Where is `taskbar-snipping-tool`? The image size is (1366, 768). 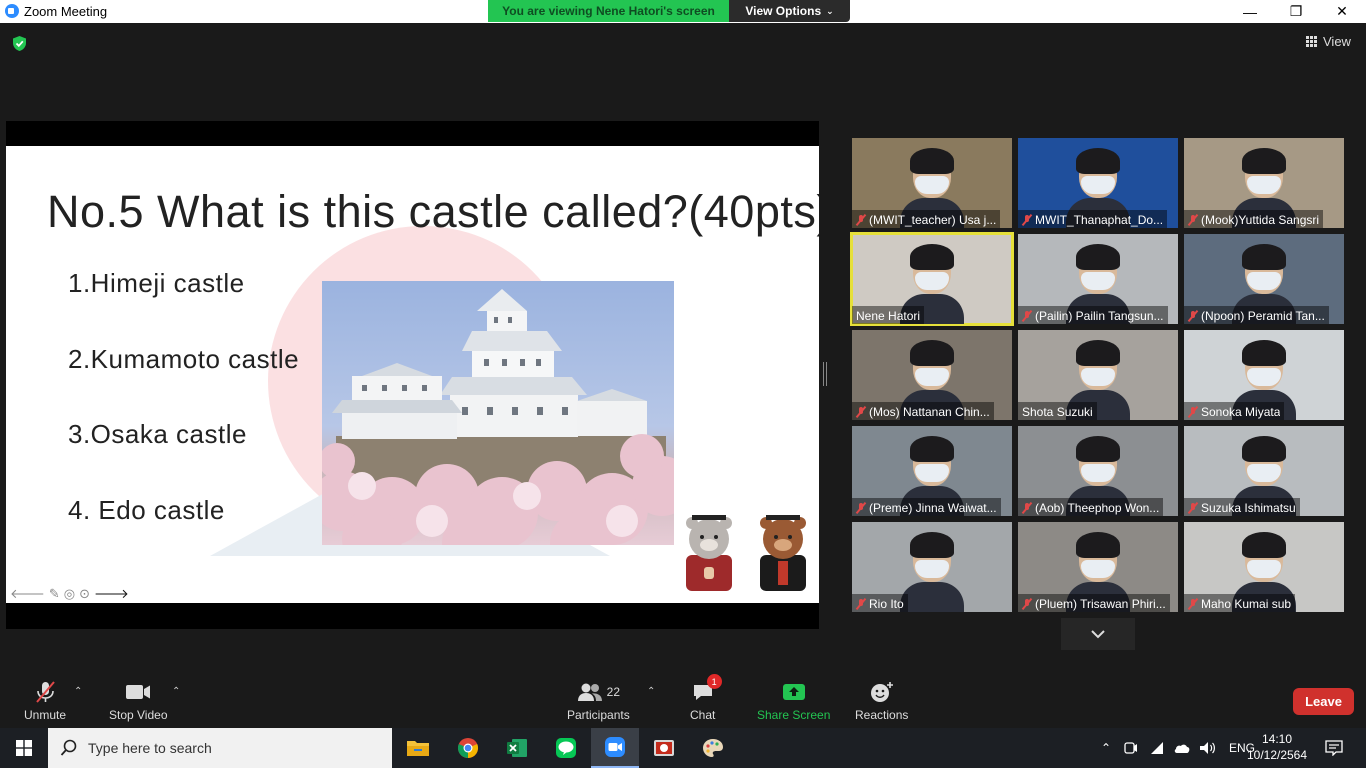 taskbar-snipping-tool is located at coordinates (664, 748).